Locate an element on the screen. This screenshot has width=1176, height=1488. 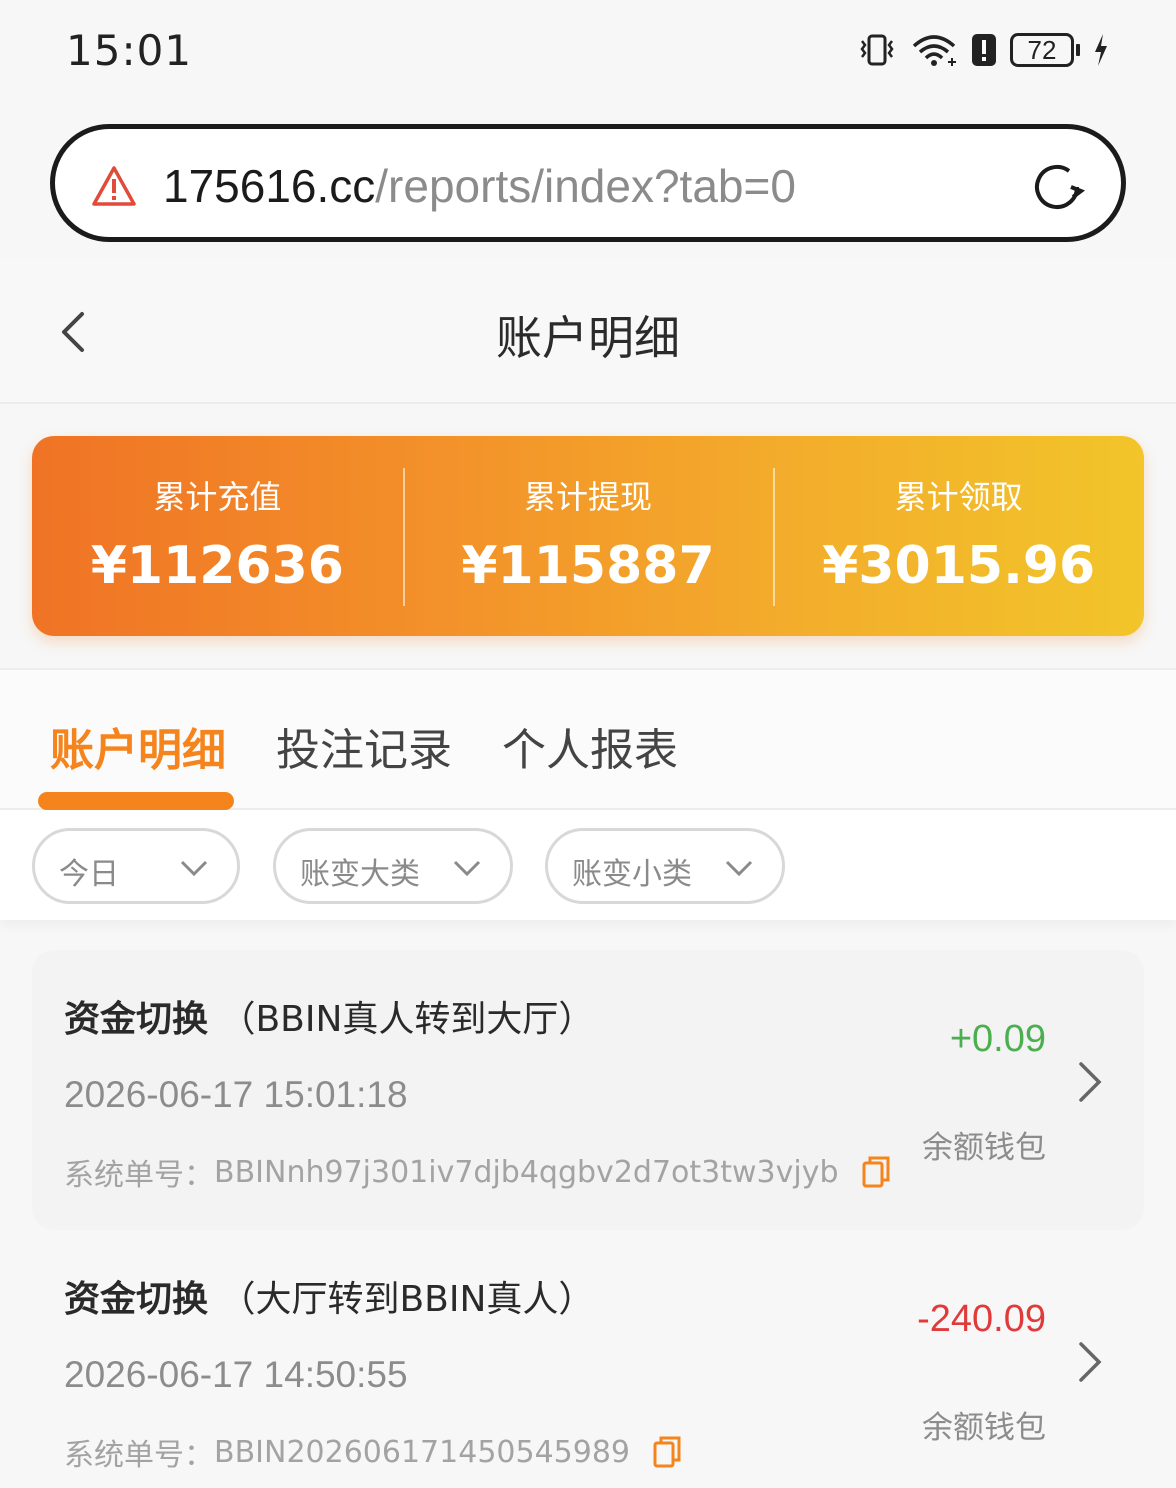
url-text: 175616.cc/reports/index?tab=0 is located at coordinates (479, 186).